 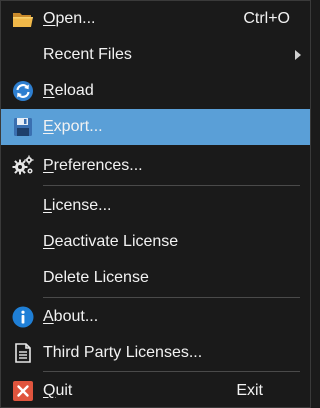 I want to click on menu-item-reload: Reload, so click(x=155, y=91).